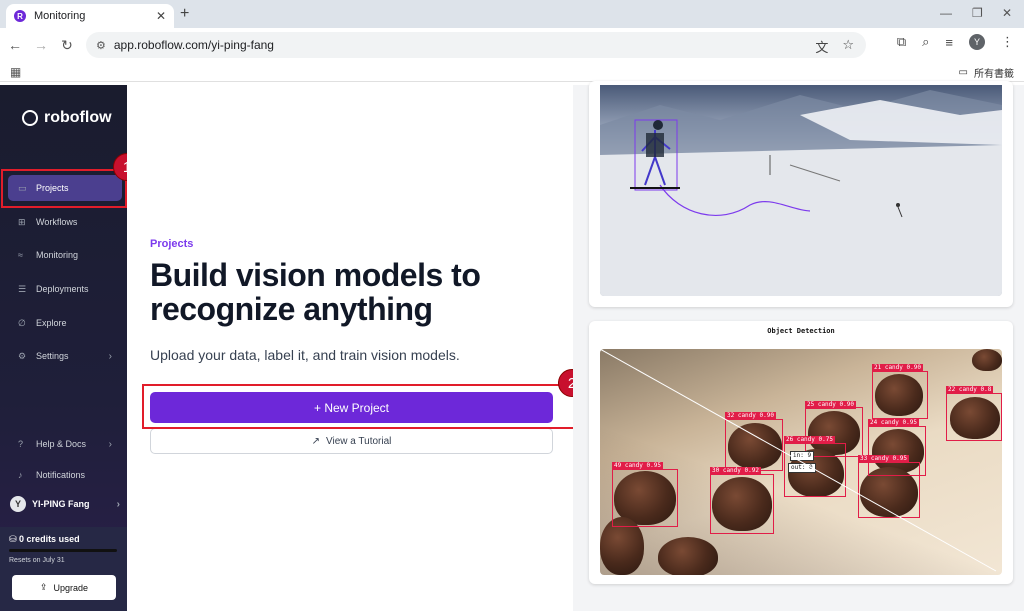 This screenshot has height=611, width=1024. I want to click on sidebar-item-settings: ⚙ Settings ›, so click(65, 356).